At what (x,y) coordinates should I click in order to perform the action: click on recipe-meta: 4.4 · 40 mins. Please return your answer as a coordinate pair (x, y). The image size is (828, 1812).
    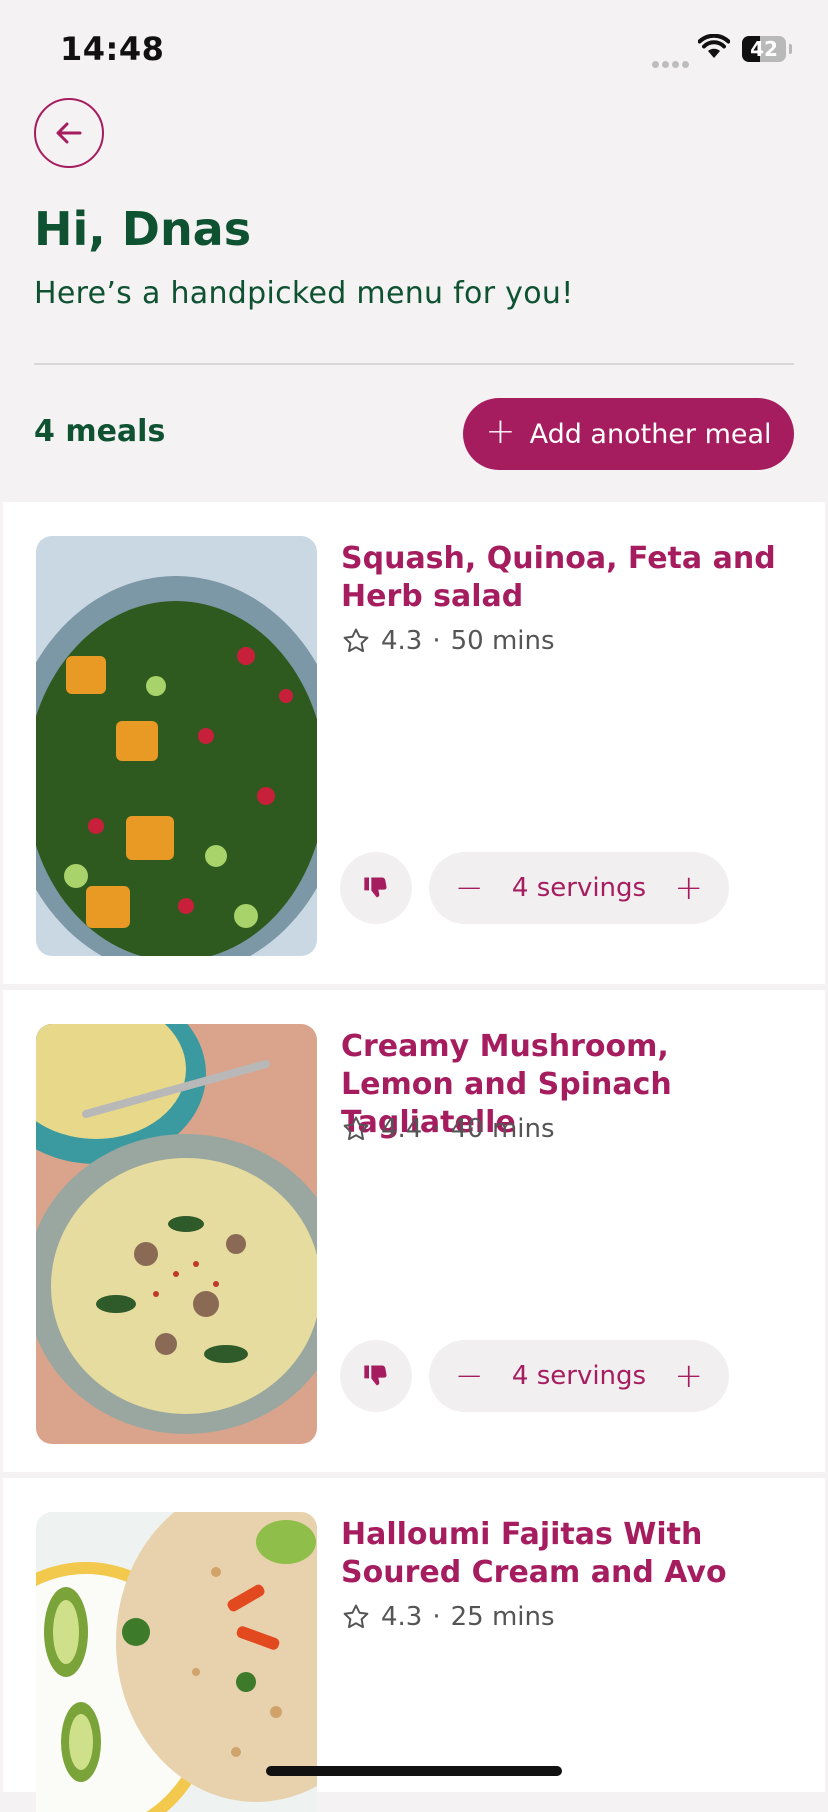
    Looking at the image, I should click on (448, 1129).